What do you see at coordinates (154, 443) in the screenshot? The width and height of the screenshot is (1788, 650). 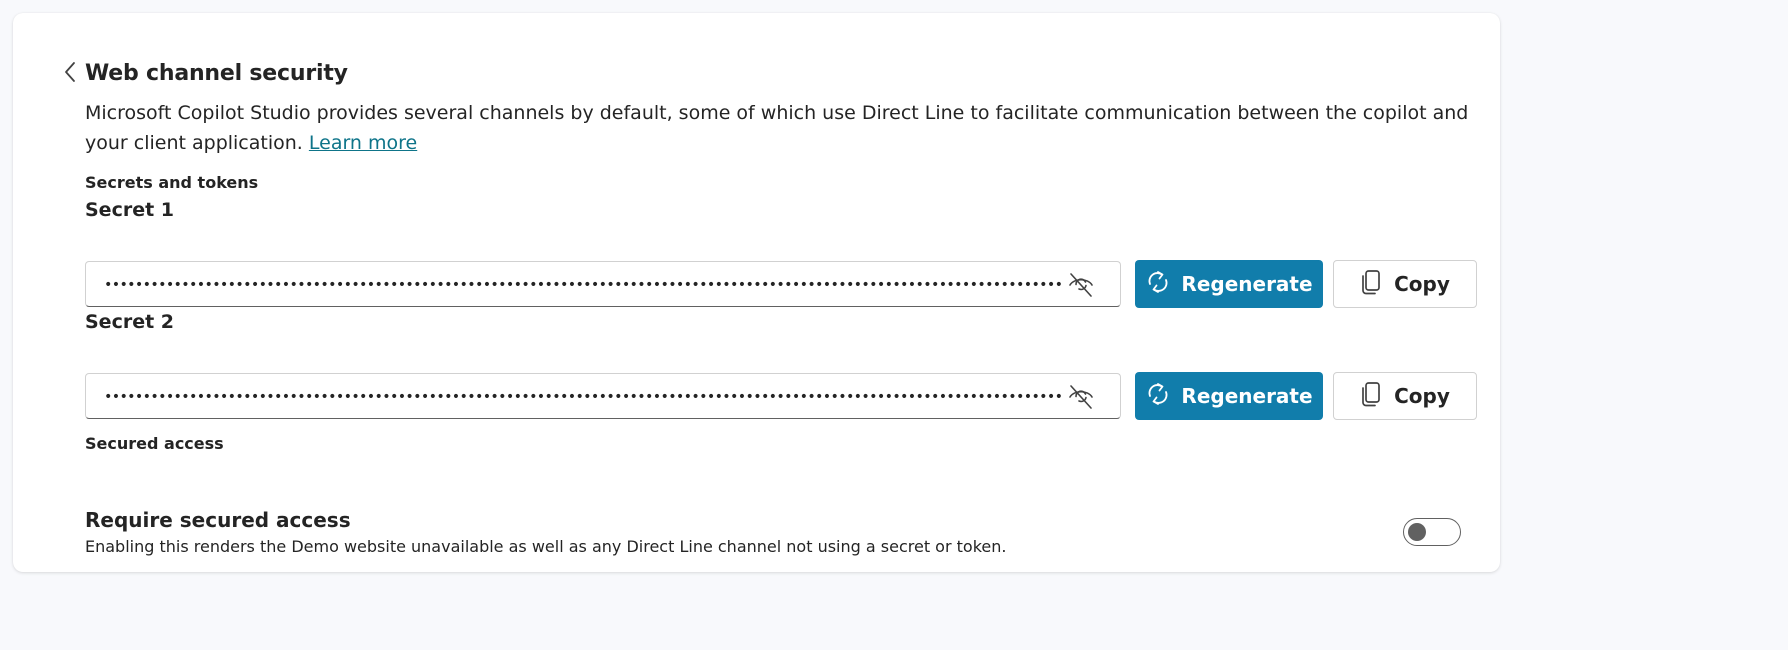 I see `secured-access-section-heading: Secured access` at bounding box center [154, 443].